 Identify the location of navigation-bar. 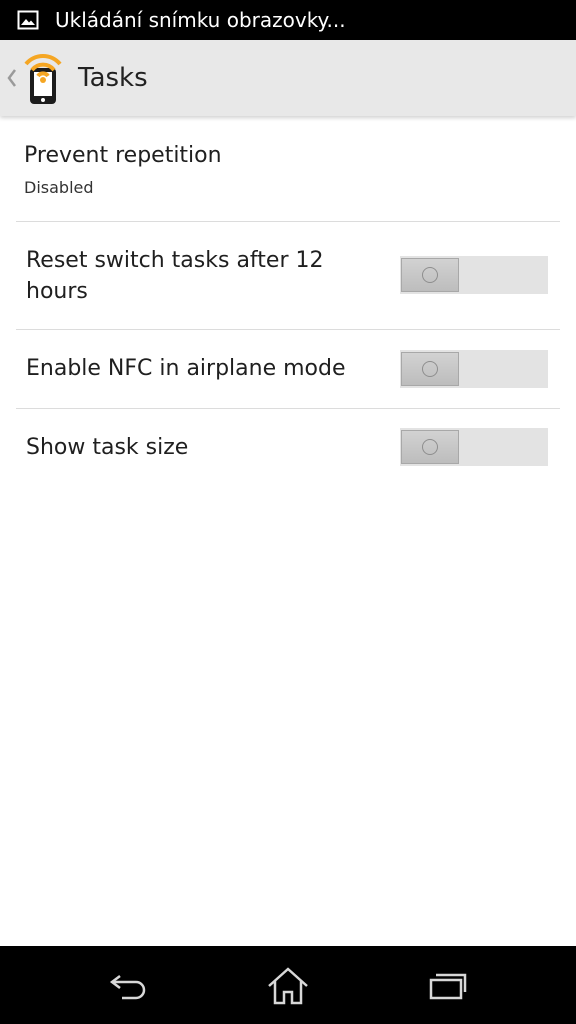
(288, 985).